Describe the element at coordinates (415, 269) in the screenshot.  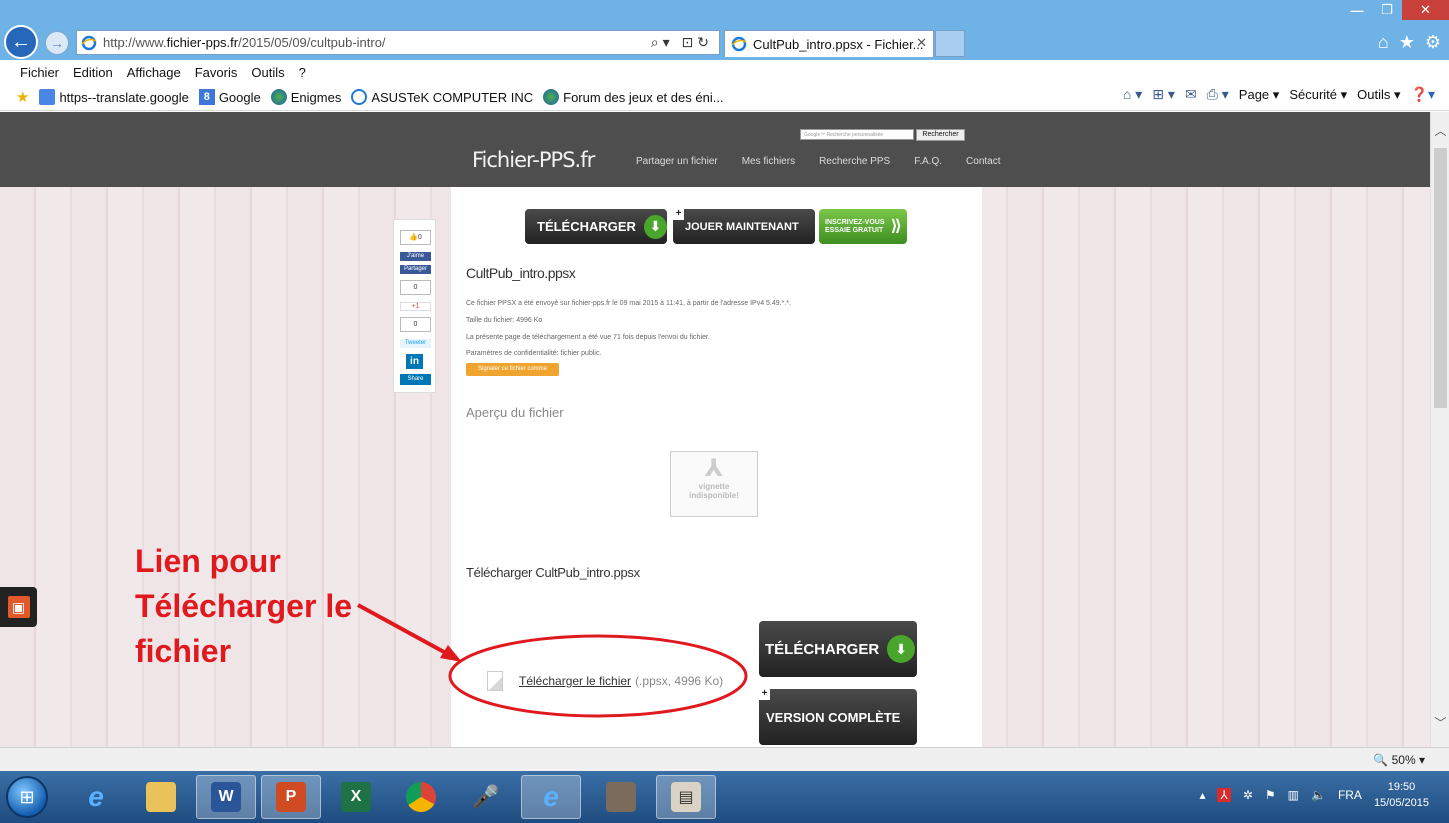
I see `fb-share-button: Partager` at that location.